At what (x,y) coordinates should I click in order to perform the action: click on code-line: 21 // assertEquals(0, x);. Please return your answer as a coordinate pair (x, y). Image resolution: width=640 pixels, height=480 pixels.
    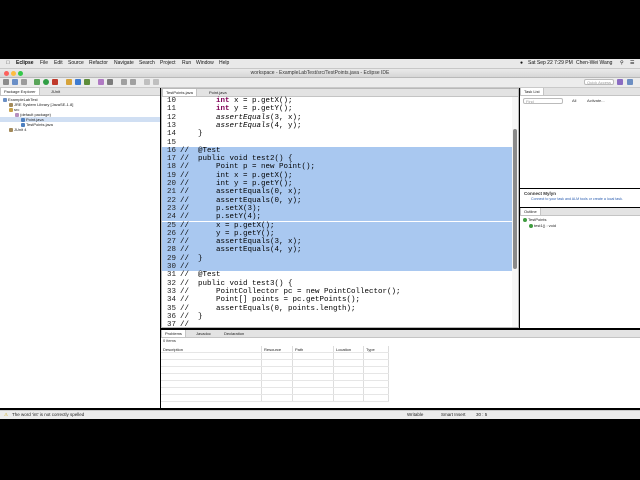
    Looking at the image, I should click on (337, 192).